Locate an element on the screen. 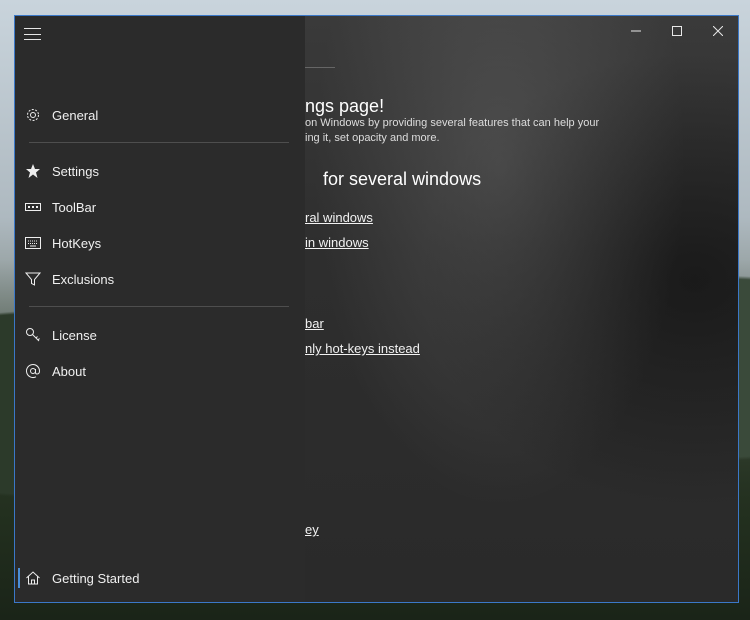 Image resolution: width=750 pixels, height=620 pixels. link-several-windows: ral windows is located at coordinates (339, 217).